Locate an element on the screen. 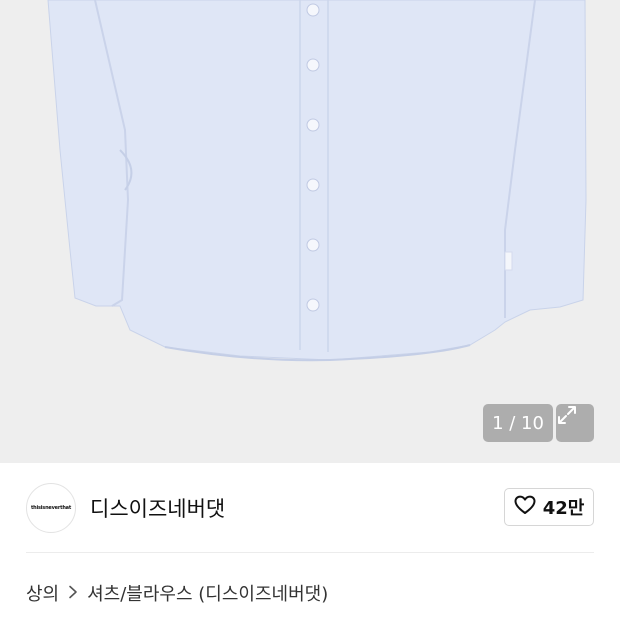  breadcrumb-item-category: 상의 is located at coordinates (42, 593).